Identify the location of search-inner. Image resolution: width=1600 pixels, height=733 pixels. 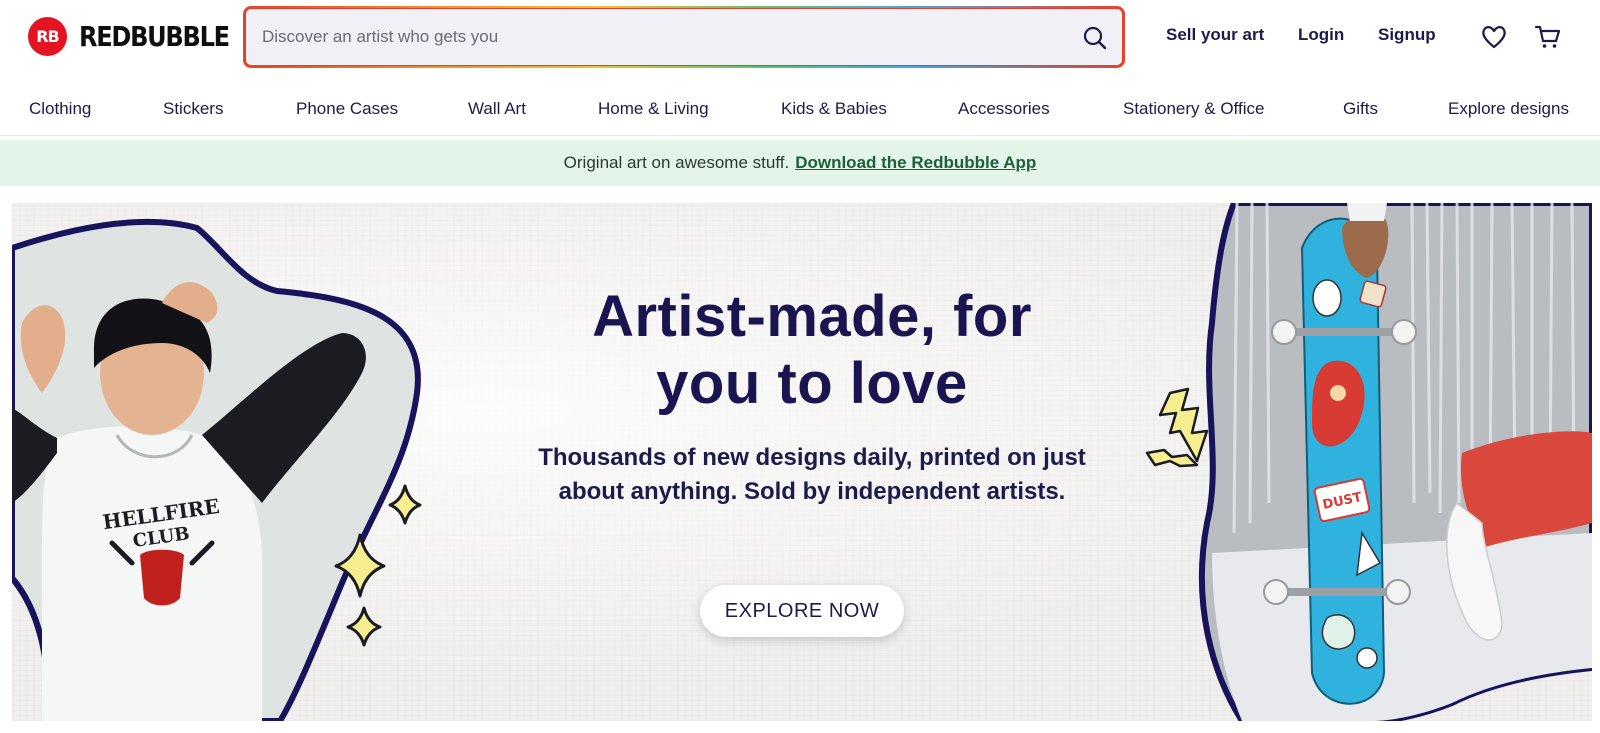
(684, 37).